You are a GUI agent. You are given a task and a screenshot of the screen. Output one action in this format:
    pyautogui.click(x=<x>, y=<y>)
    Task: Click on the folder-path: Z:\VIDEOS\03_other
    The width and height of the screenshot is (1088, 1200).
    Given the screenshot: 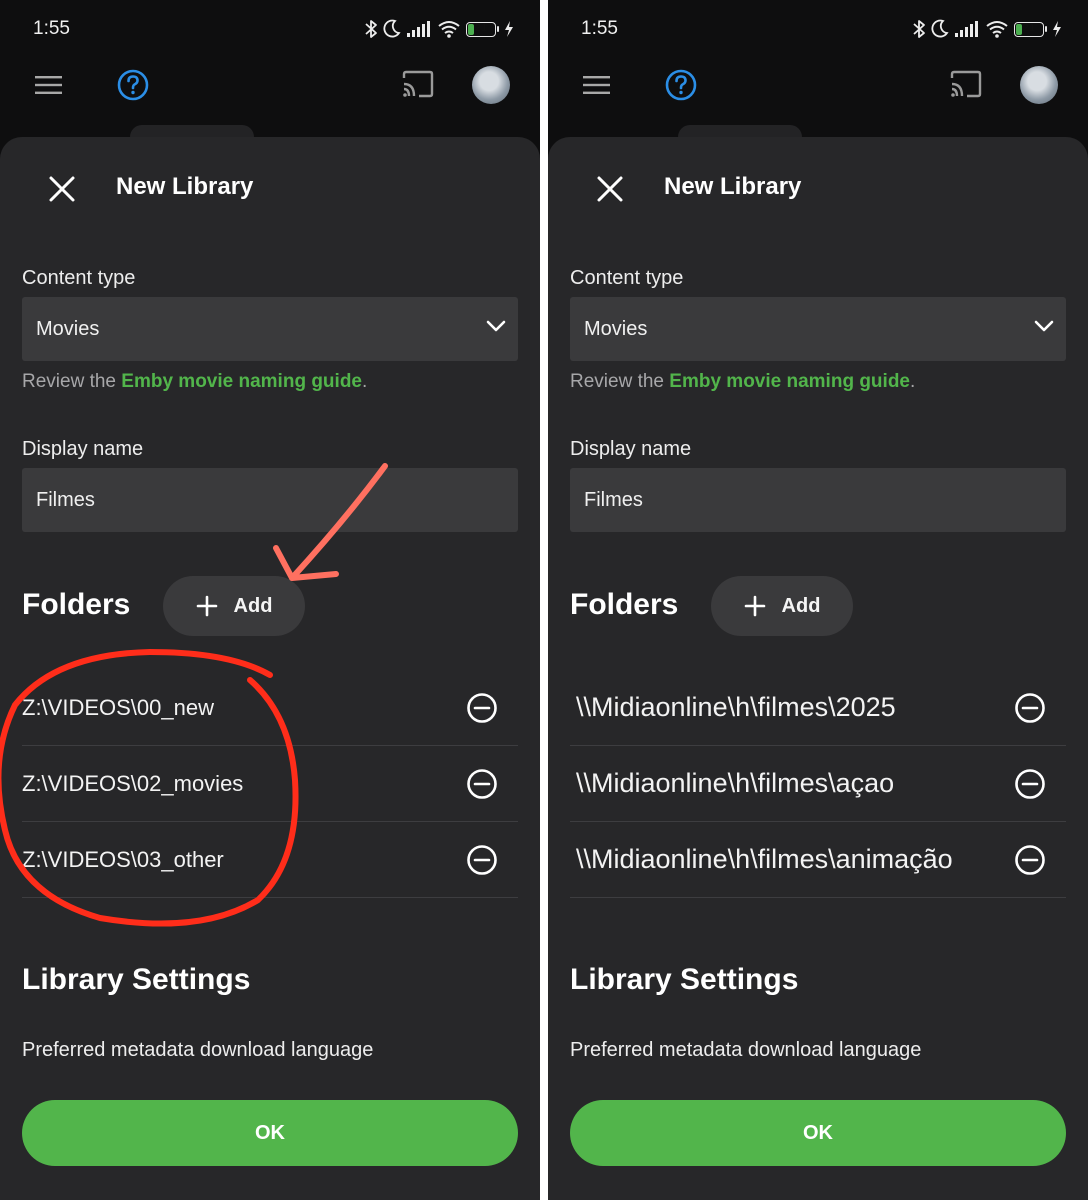 What is the action you would take?
    pyautogui.click(x=123, y=859)
    